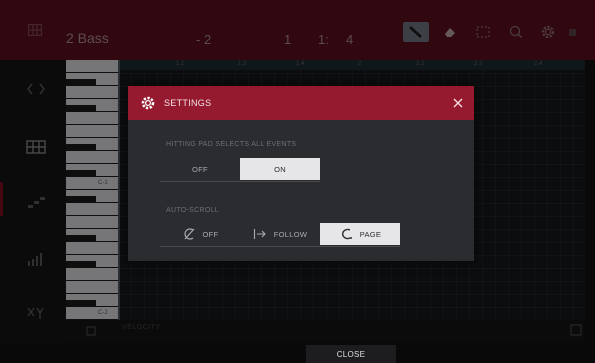 The width and height of the screenshot is (595, 363). What do you see at coordinates (148, 103) in the screenshot?
I see `gear-icon` at bounding box center [148, 103].